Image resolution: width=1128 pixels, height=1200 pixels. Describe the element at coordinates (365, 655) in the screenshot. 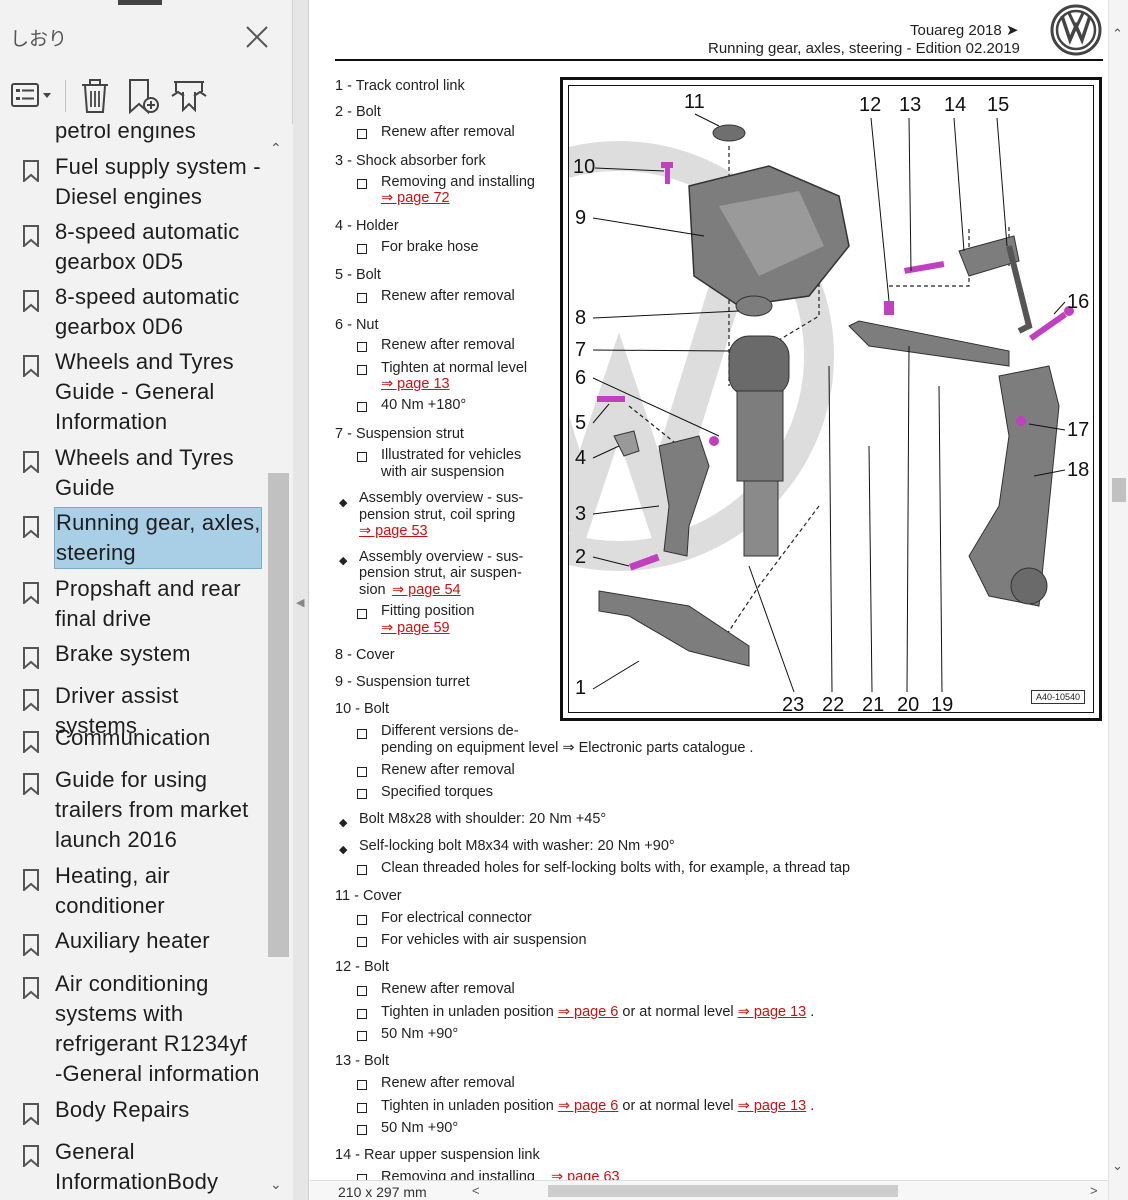

I see `item-text: 8 - Cover` at that location.